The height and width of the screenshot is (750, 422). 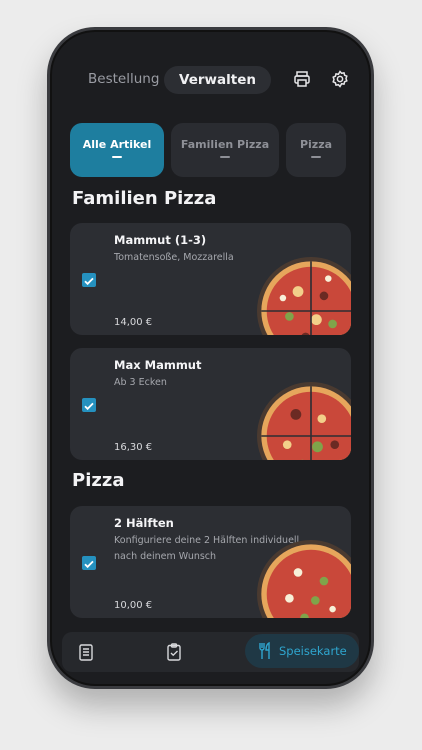 I want to click on menu-item-card: Max Mammut Ab 3 Ecken 16,30 €, so click(x=210, y=404).